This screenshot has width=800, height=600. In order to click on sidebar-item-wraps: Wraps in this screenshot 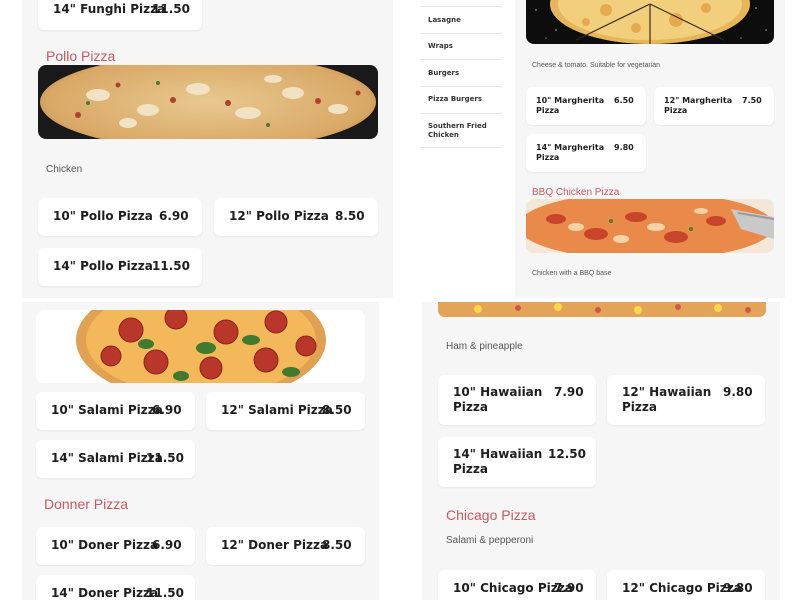, I will do `click(461, 46)`.